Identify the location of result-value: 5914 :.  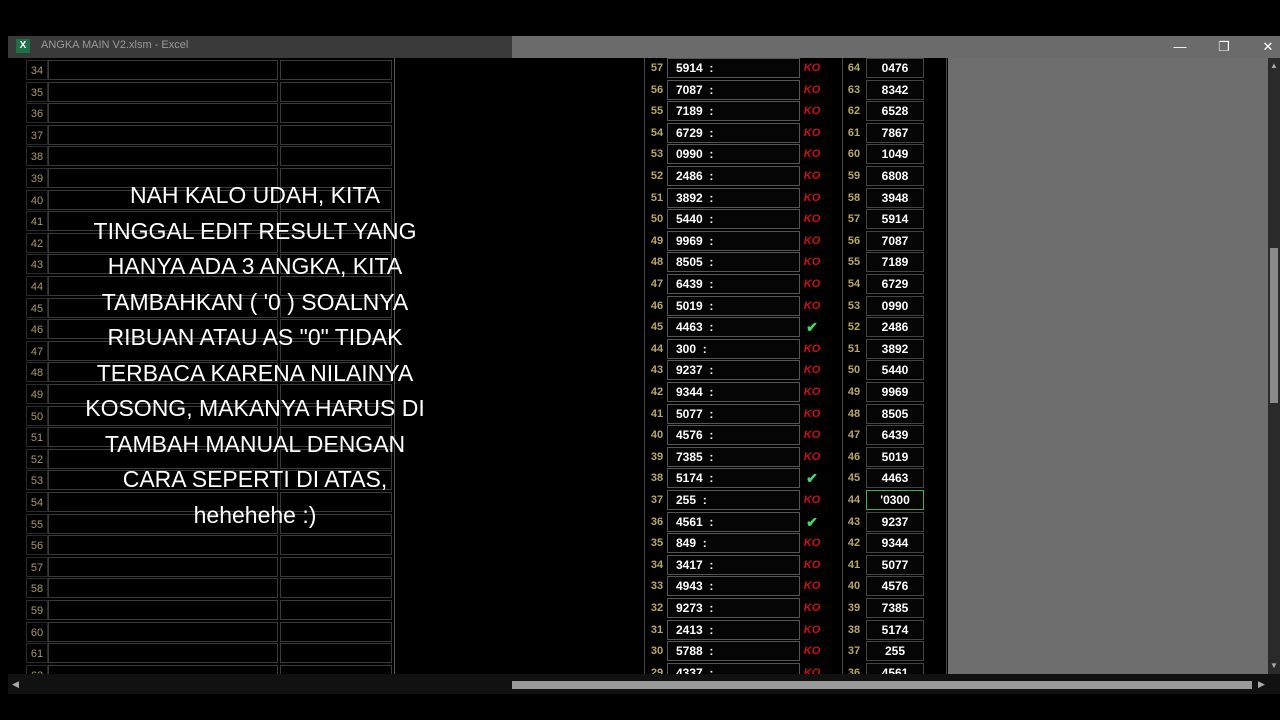
(733, 68).